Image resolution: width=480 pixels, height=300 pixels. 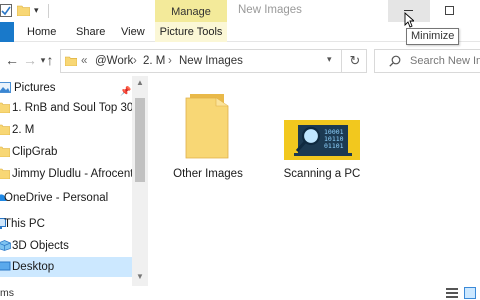 What do you see at coordinates (211, 61) in the screenshot?
I see `breadcrumb-new-images: New Images` at bounding box center [211, 61].